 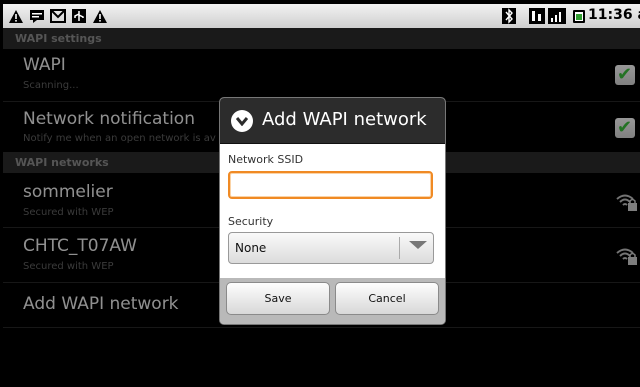 I want to click on signal-icon, so click(x=557, y=16).